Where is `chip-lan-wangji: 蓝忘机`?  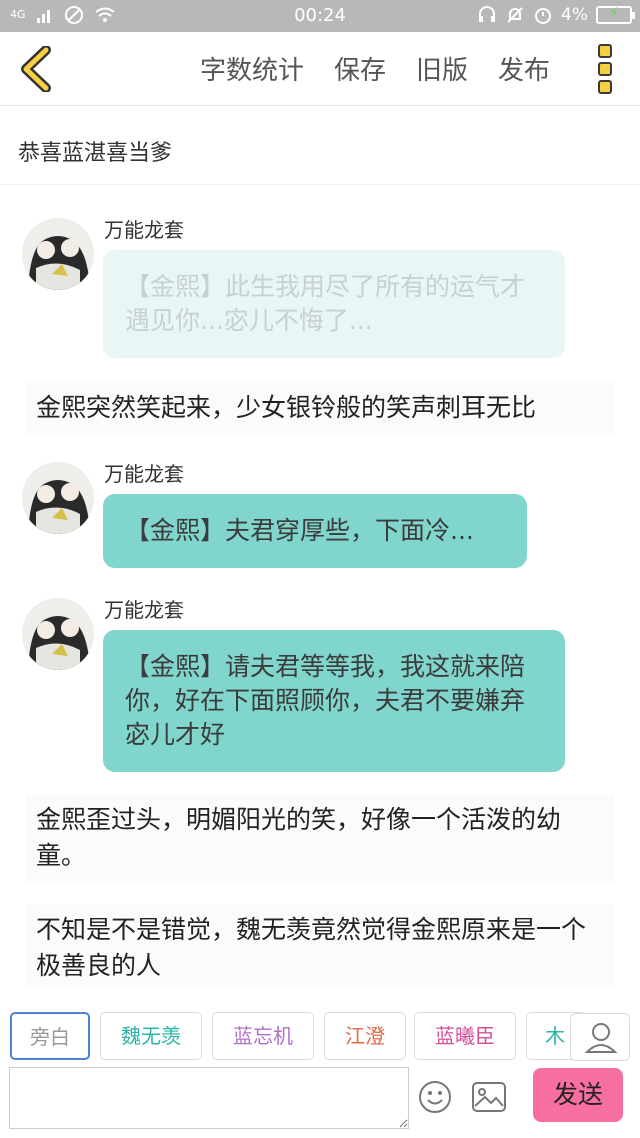
chip-lan-wangji: 蓝忘机 is located at coordinates (263, 1036).